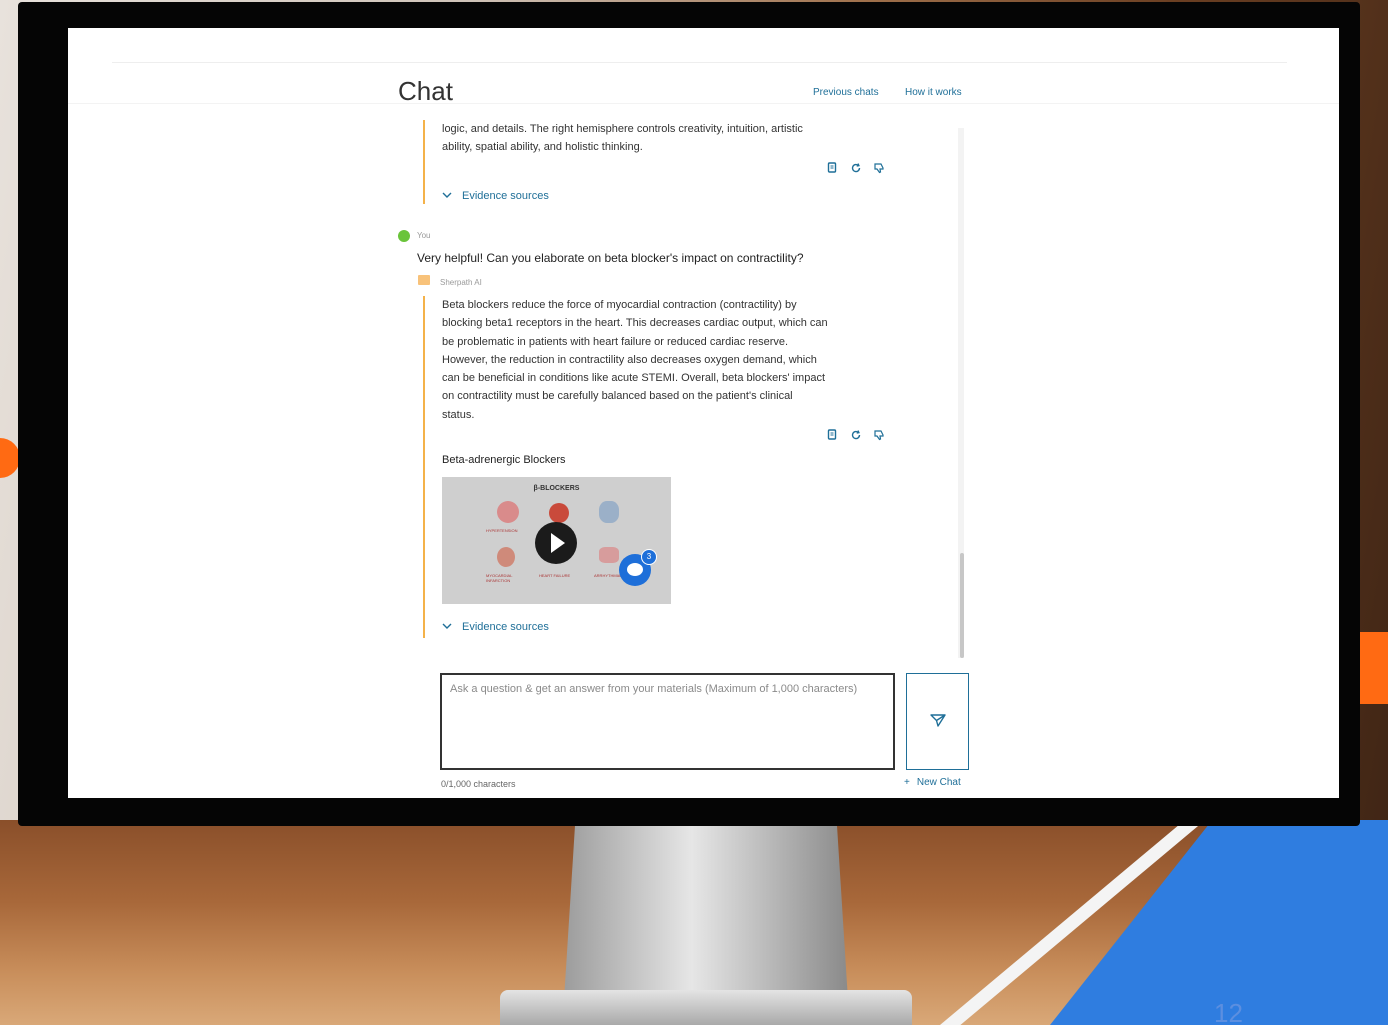 The height and width of the screenshot is (1025, 1388). I want to click on heart-illustration, so click(559, 513).